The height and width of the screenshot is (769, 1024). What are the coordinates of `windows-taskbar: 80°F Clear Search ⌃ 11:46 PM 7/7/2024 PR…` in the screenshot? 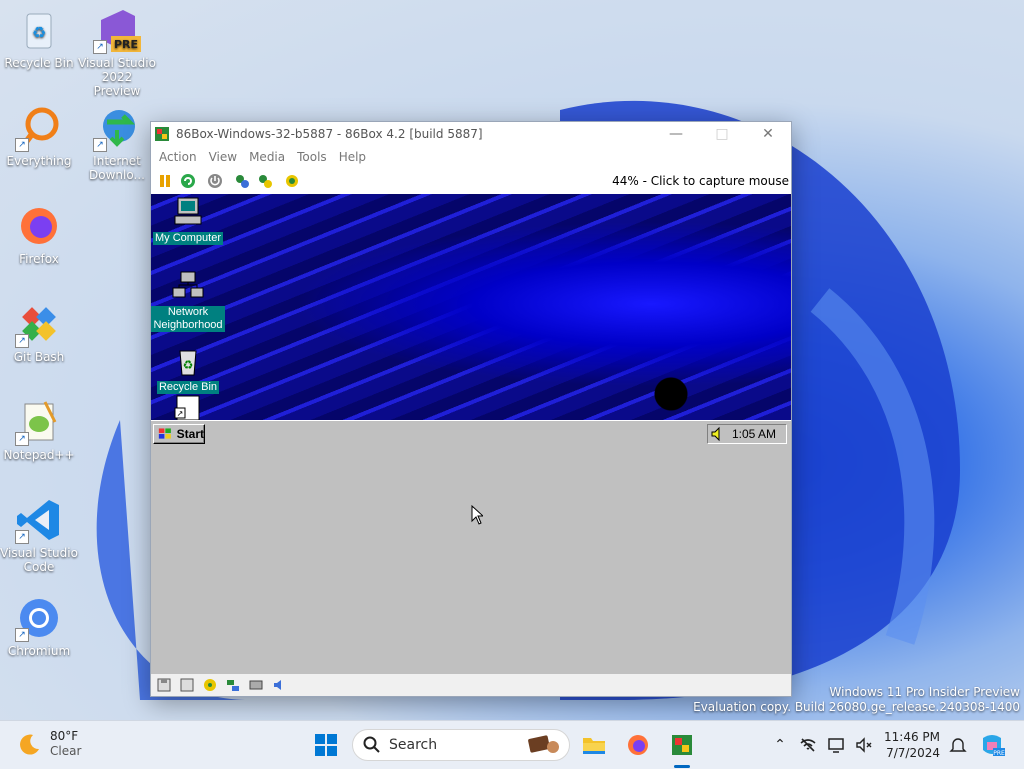 It's located at (512, 744).